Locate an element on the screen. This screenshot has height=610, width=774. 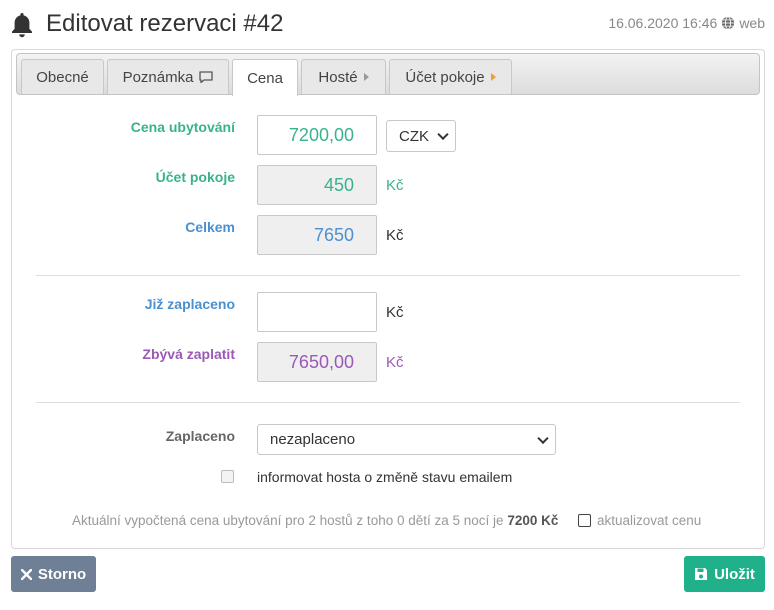
room-account-field: 450 is located at coordinates (317, 185).